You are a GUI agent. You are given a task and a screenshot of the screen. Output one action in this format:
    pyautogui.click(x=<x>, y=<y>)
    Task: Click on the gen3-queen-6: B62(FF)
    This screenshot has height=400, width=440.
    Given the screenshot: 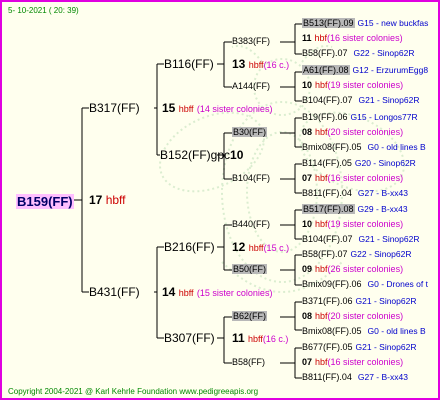 What is the action you would take?
    pyautogui.click(x=250, y=316)
    